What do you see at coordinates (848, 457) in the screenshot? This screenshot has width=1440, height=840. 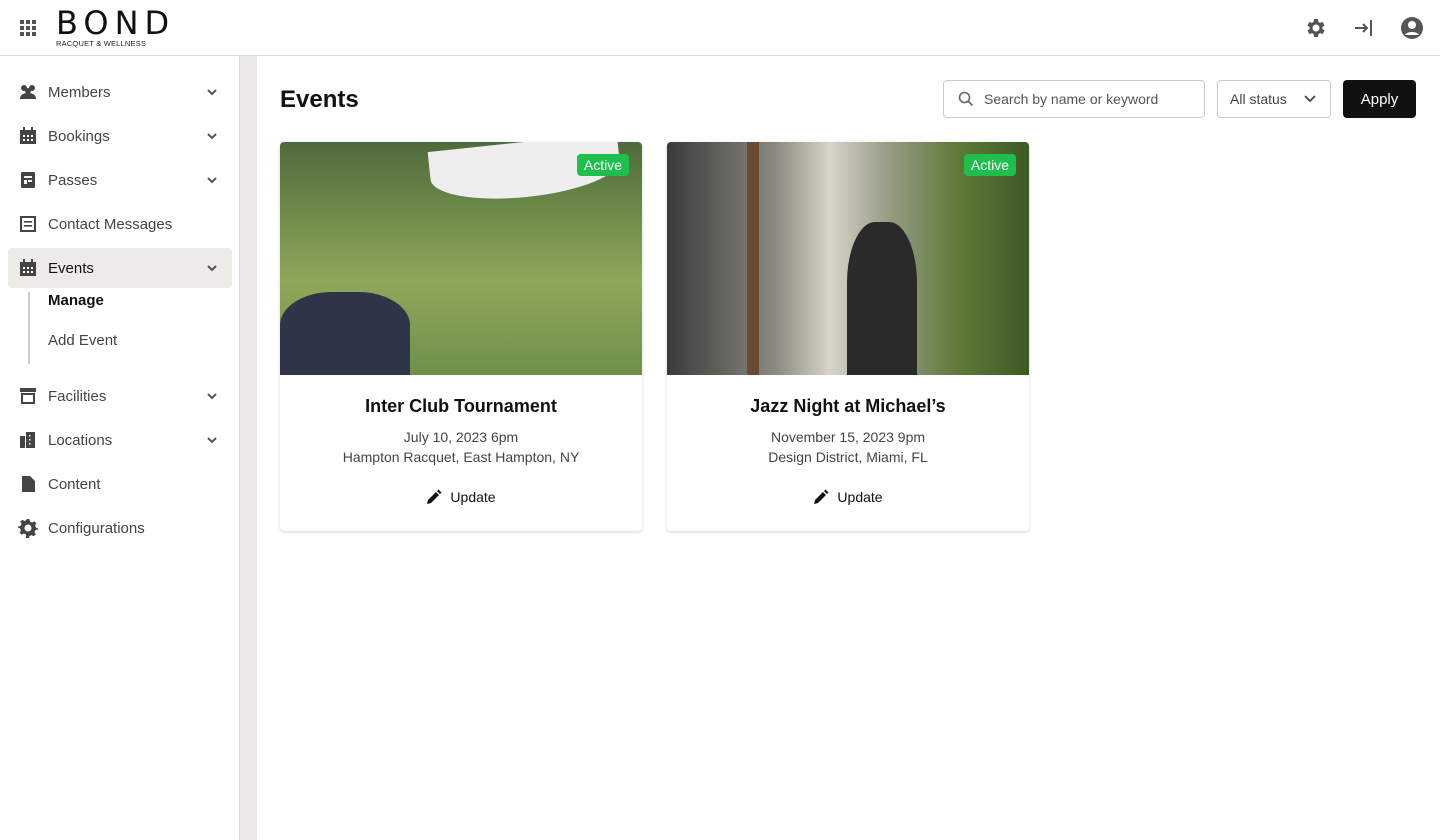 I see `event-location: Design District, Miami, FL` at bounding box center [848, 457].